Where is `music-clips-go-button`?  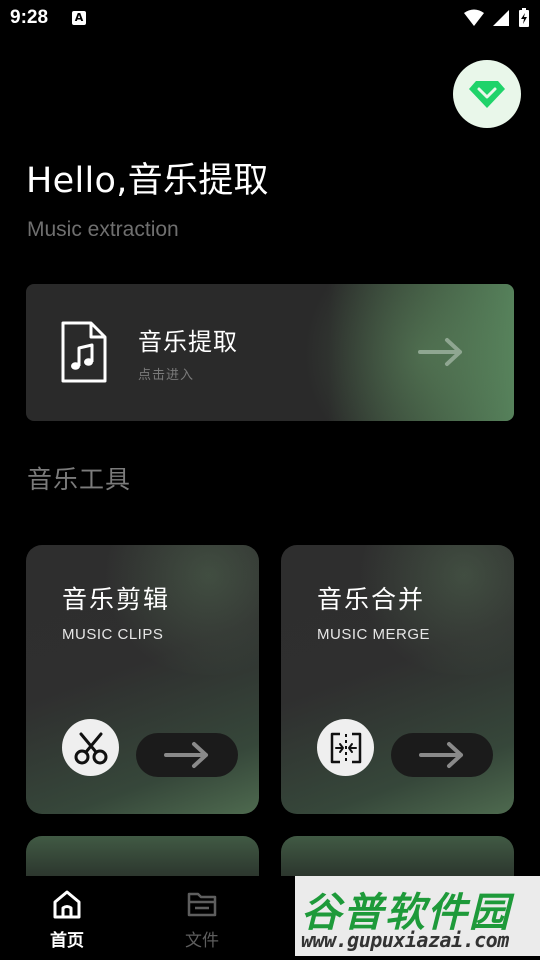 music-clips-go-button is located at coordinates (187, 755).